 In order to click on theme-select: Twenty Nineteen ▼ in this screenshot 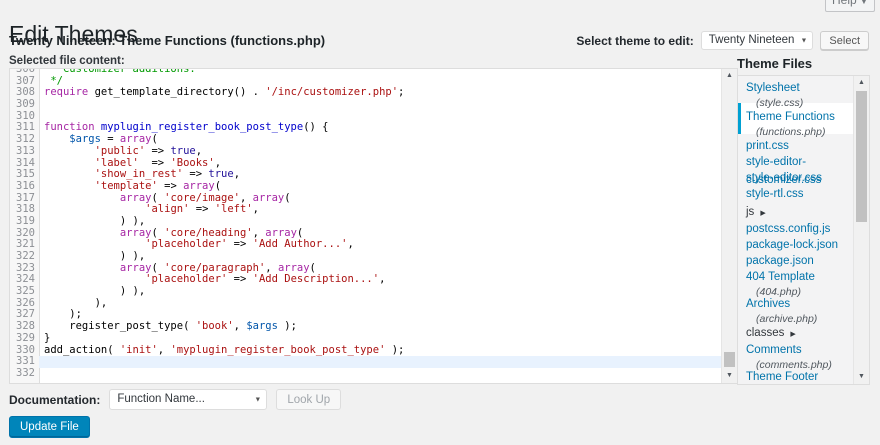, I will do `click(757, 40)`.